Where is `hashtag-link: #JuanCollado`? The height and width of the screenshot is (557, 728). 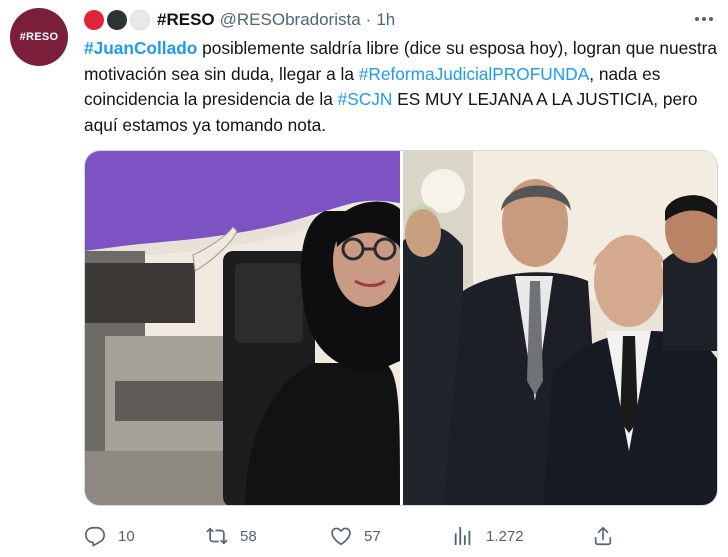
hashtag-link: #JuanCollado is located at coordinates (140, 48).